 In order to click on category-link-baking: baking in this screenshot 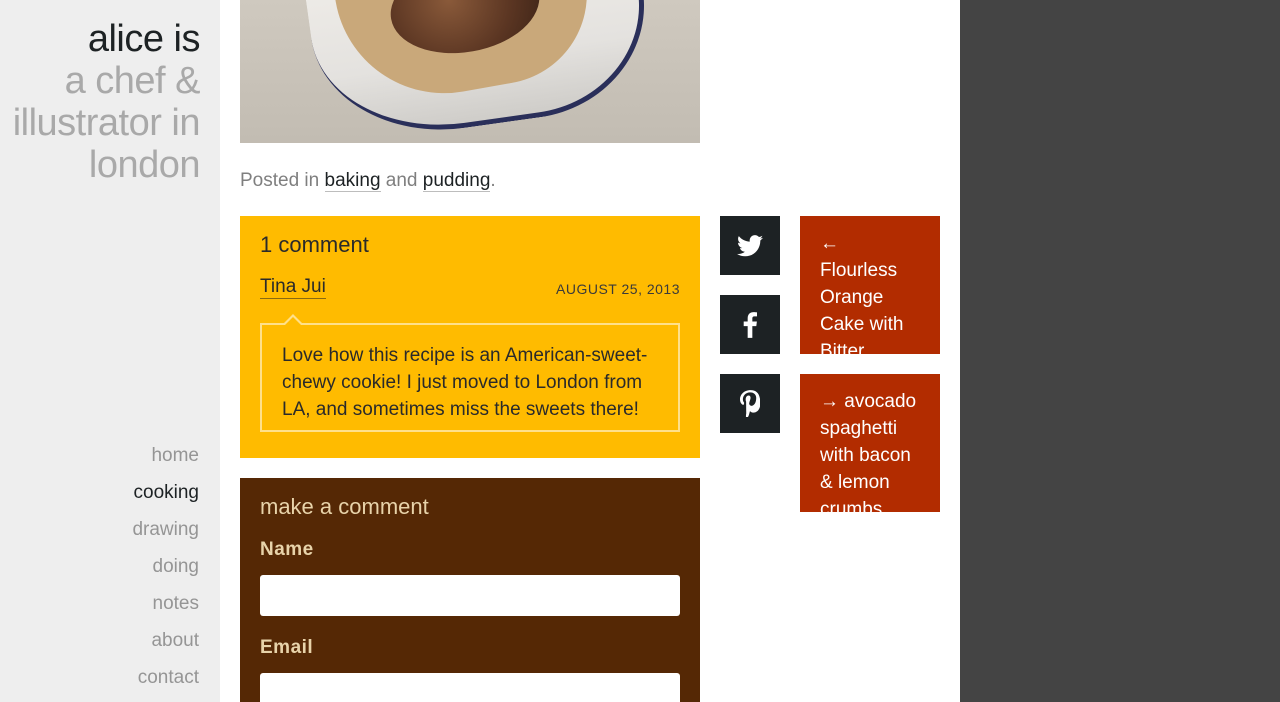, I will do `click(352, 181)`.